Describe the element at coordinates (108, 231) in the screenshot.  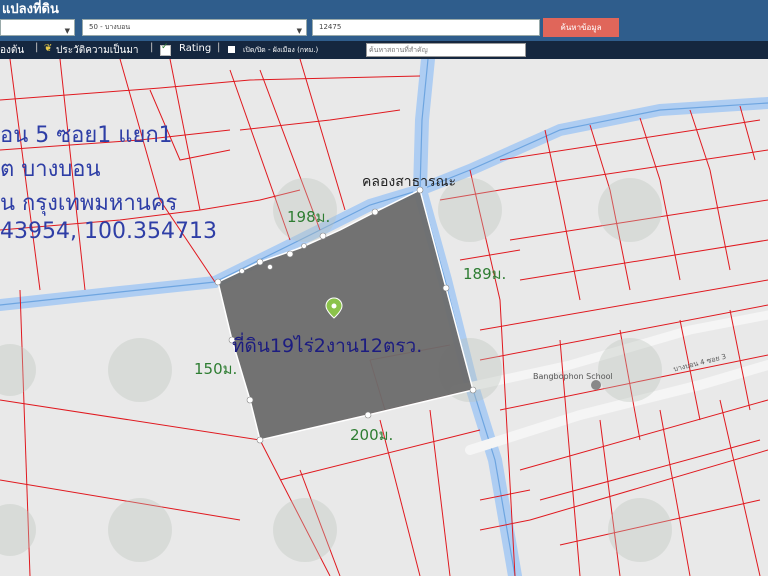
I see `coordinates: 43954, 100.354713` at that location.